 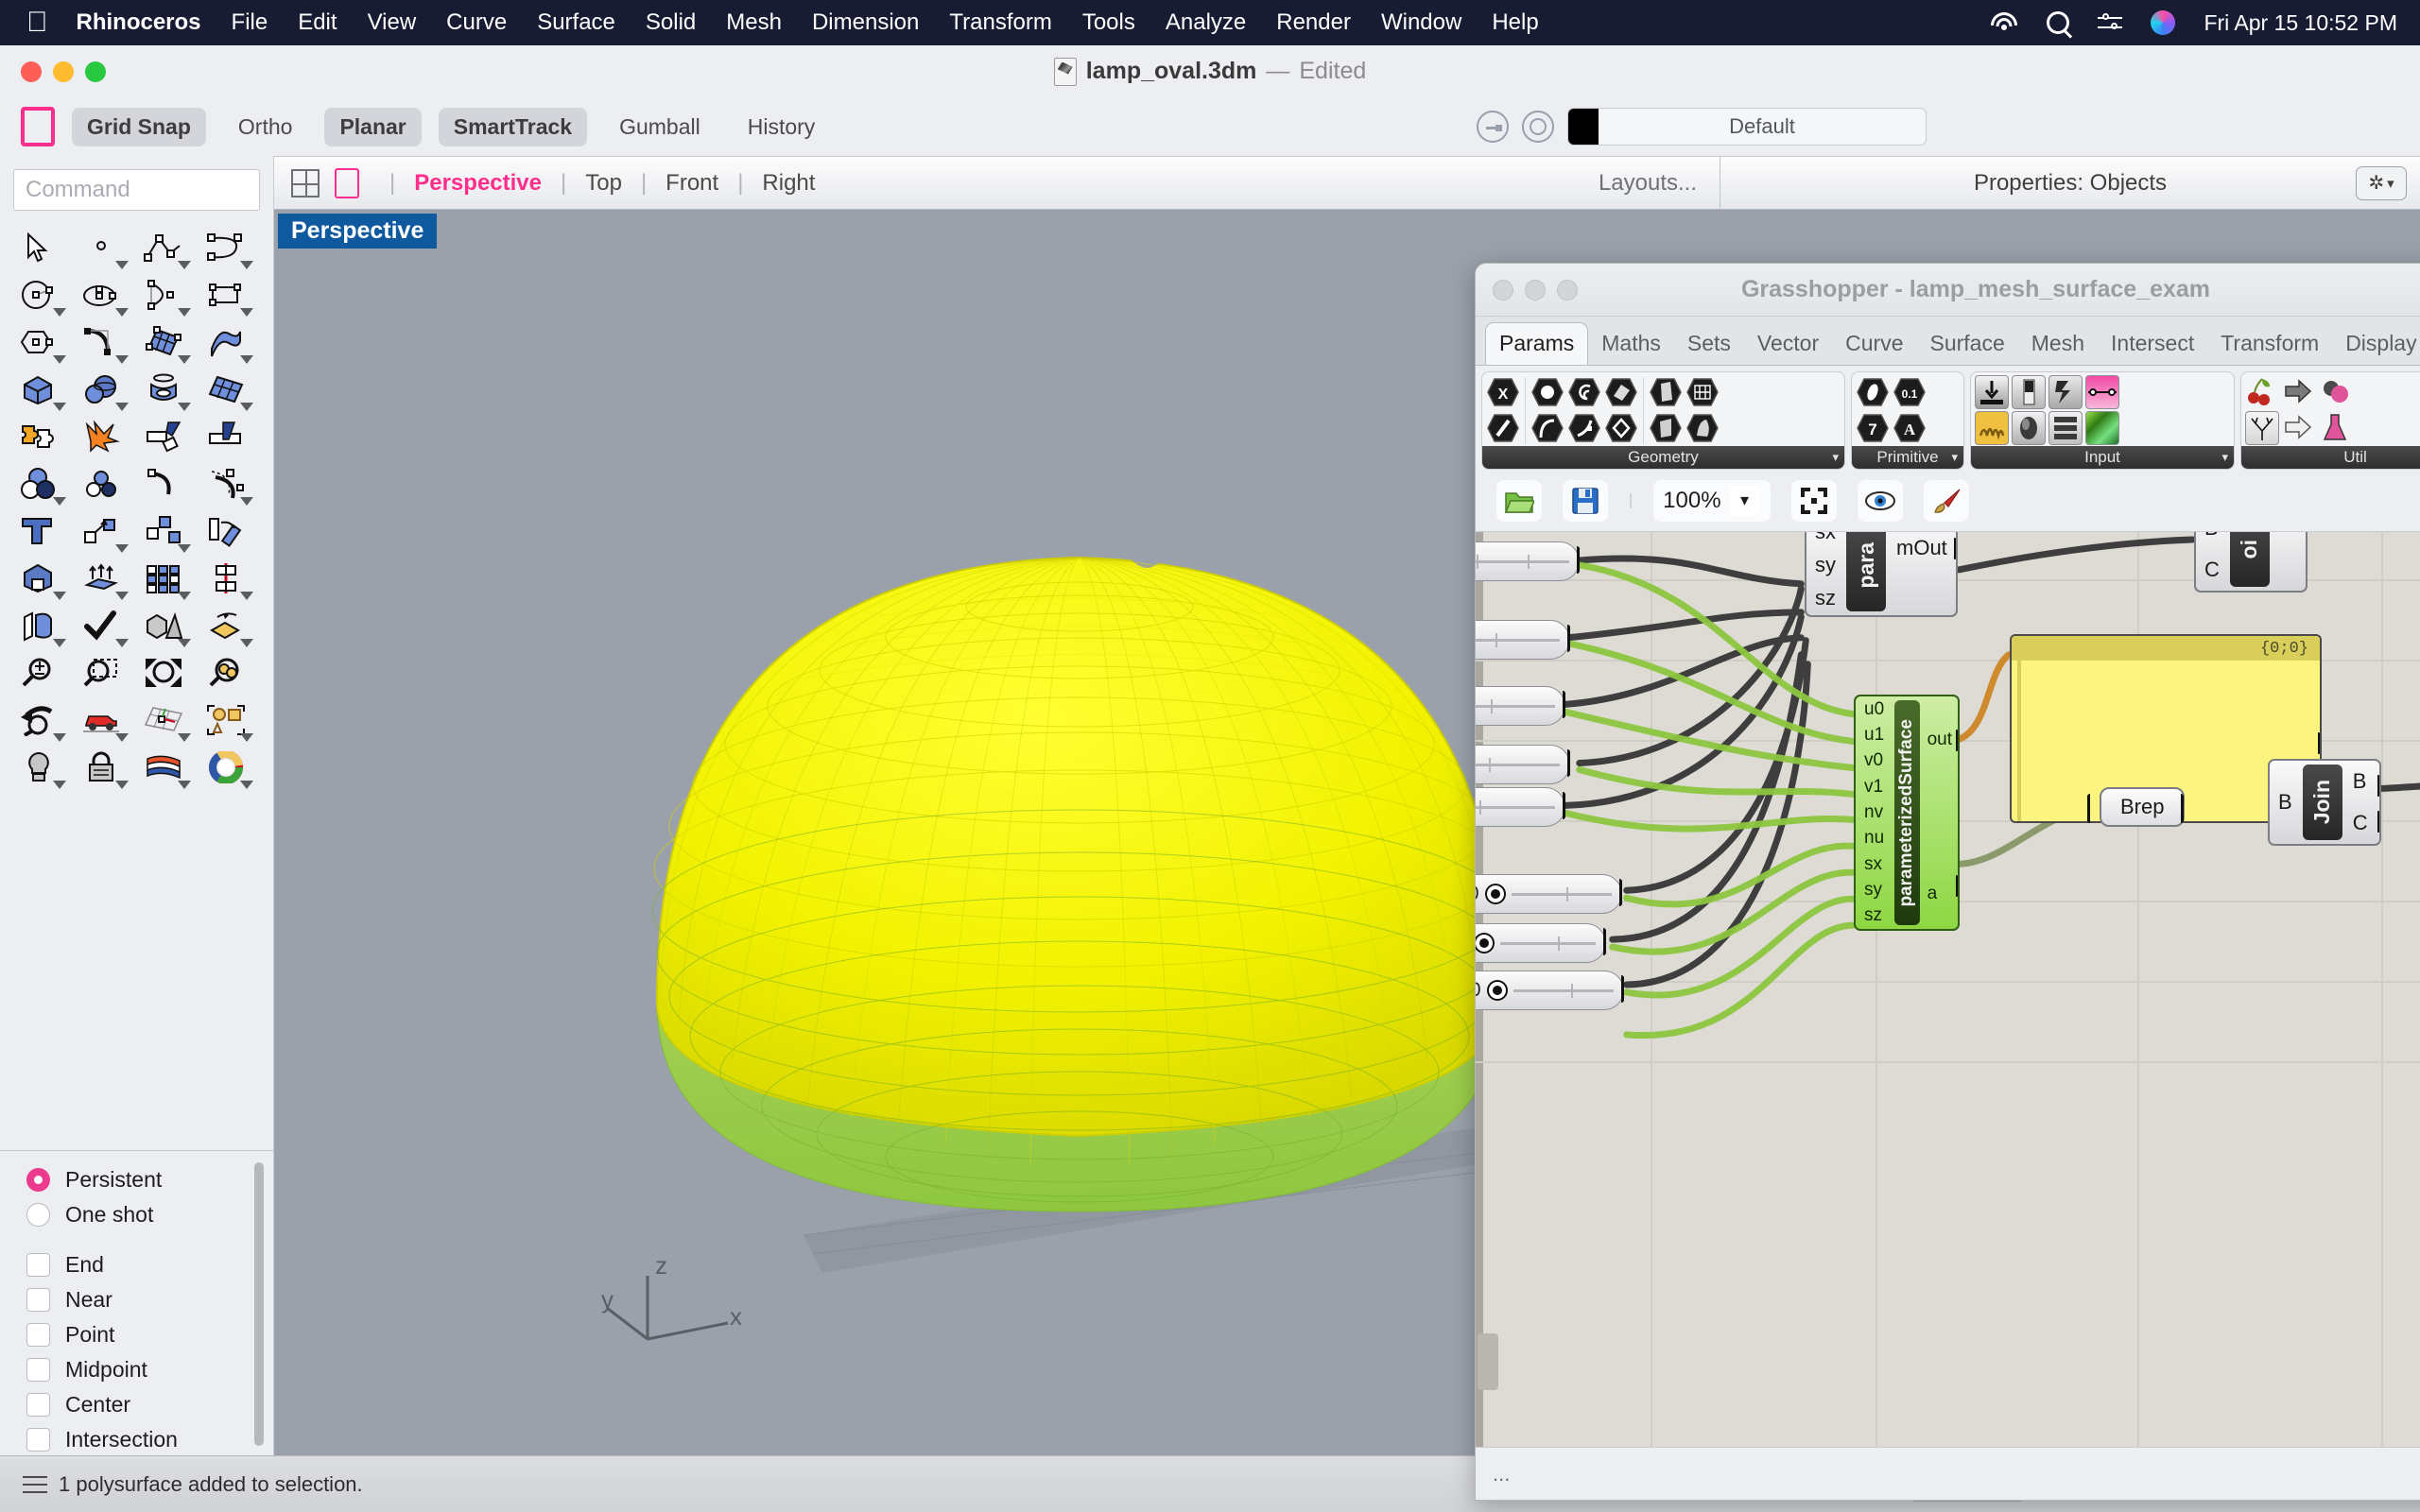 I want to click on tool-pick-point-icon, so click(x=226, y=625).